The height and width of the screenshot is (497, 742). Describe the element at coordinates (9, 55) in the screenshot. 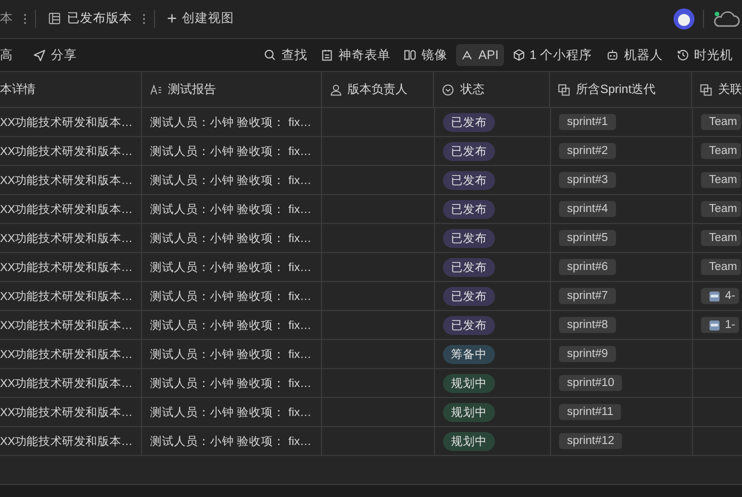

I see `toolbar-button: 高` at that location.